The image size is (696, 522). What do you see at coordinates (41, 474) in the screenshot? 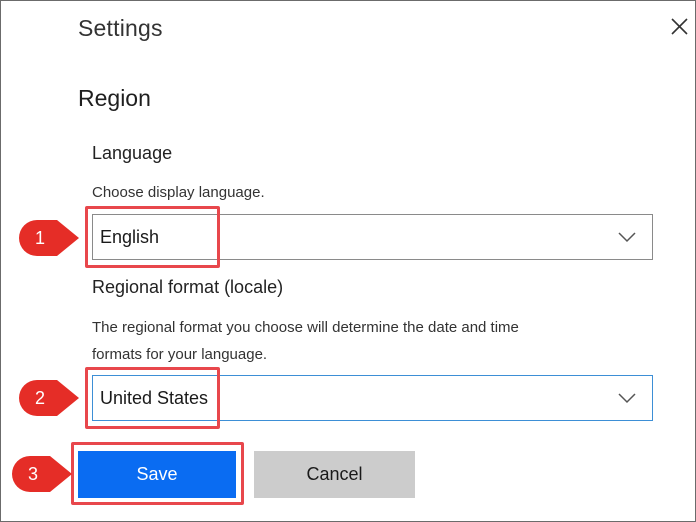
I see `callout-badge-3: 3` at bounding box center [41, 474].